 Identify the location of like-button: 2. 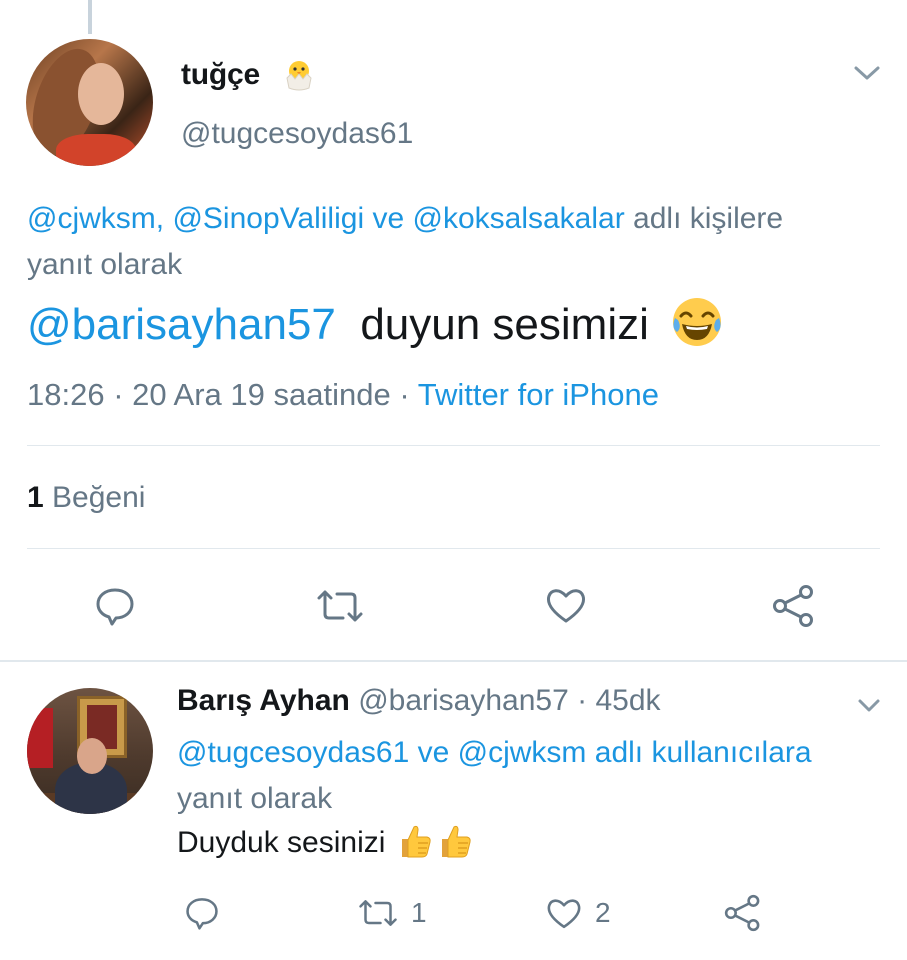
(578, 913).